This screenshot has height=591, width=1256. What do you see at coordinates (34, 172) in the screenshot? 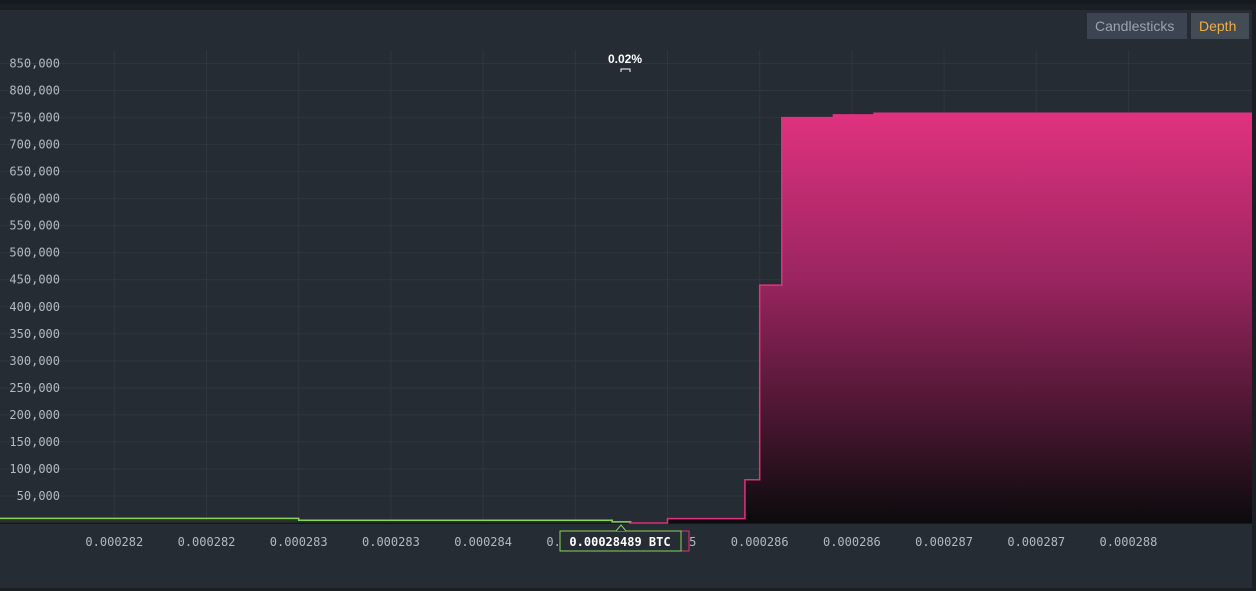
I see `y-tick-label: 650,000` at bounding box center [34, 172].